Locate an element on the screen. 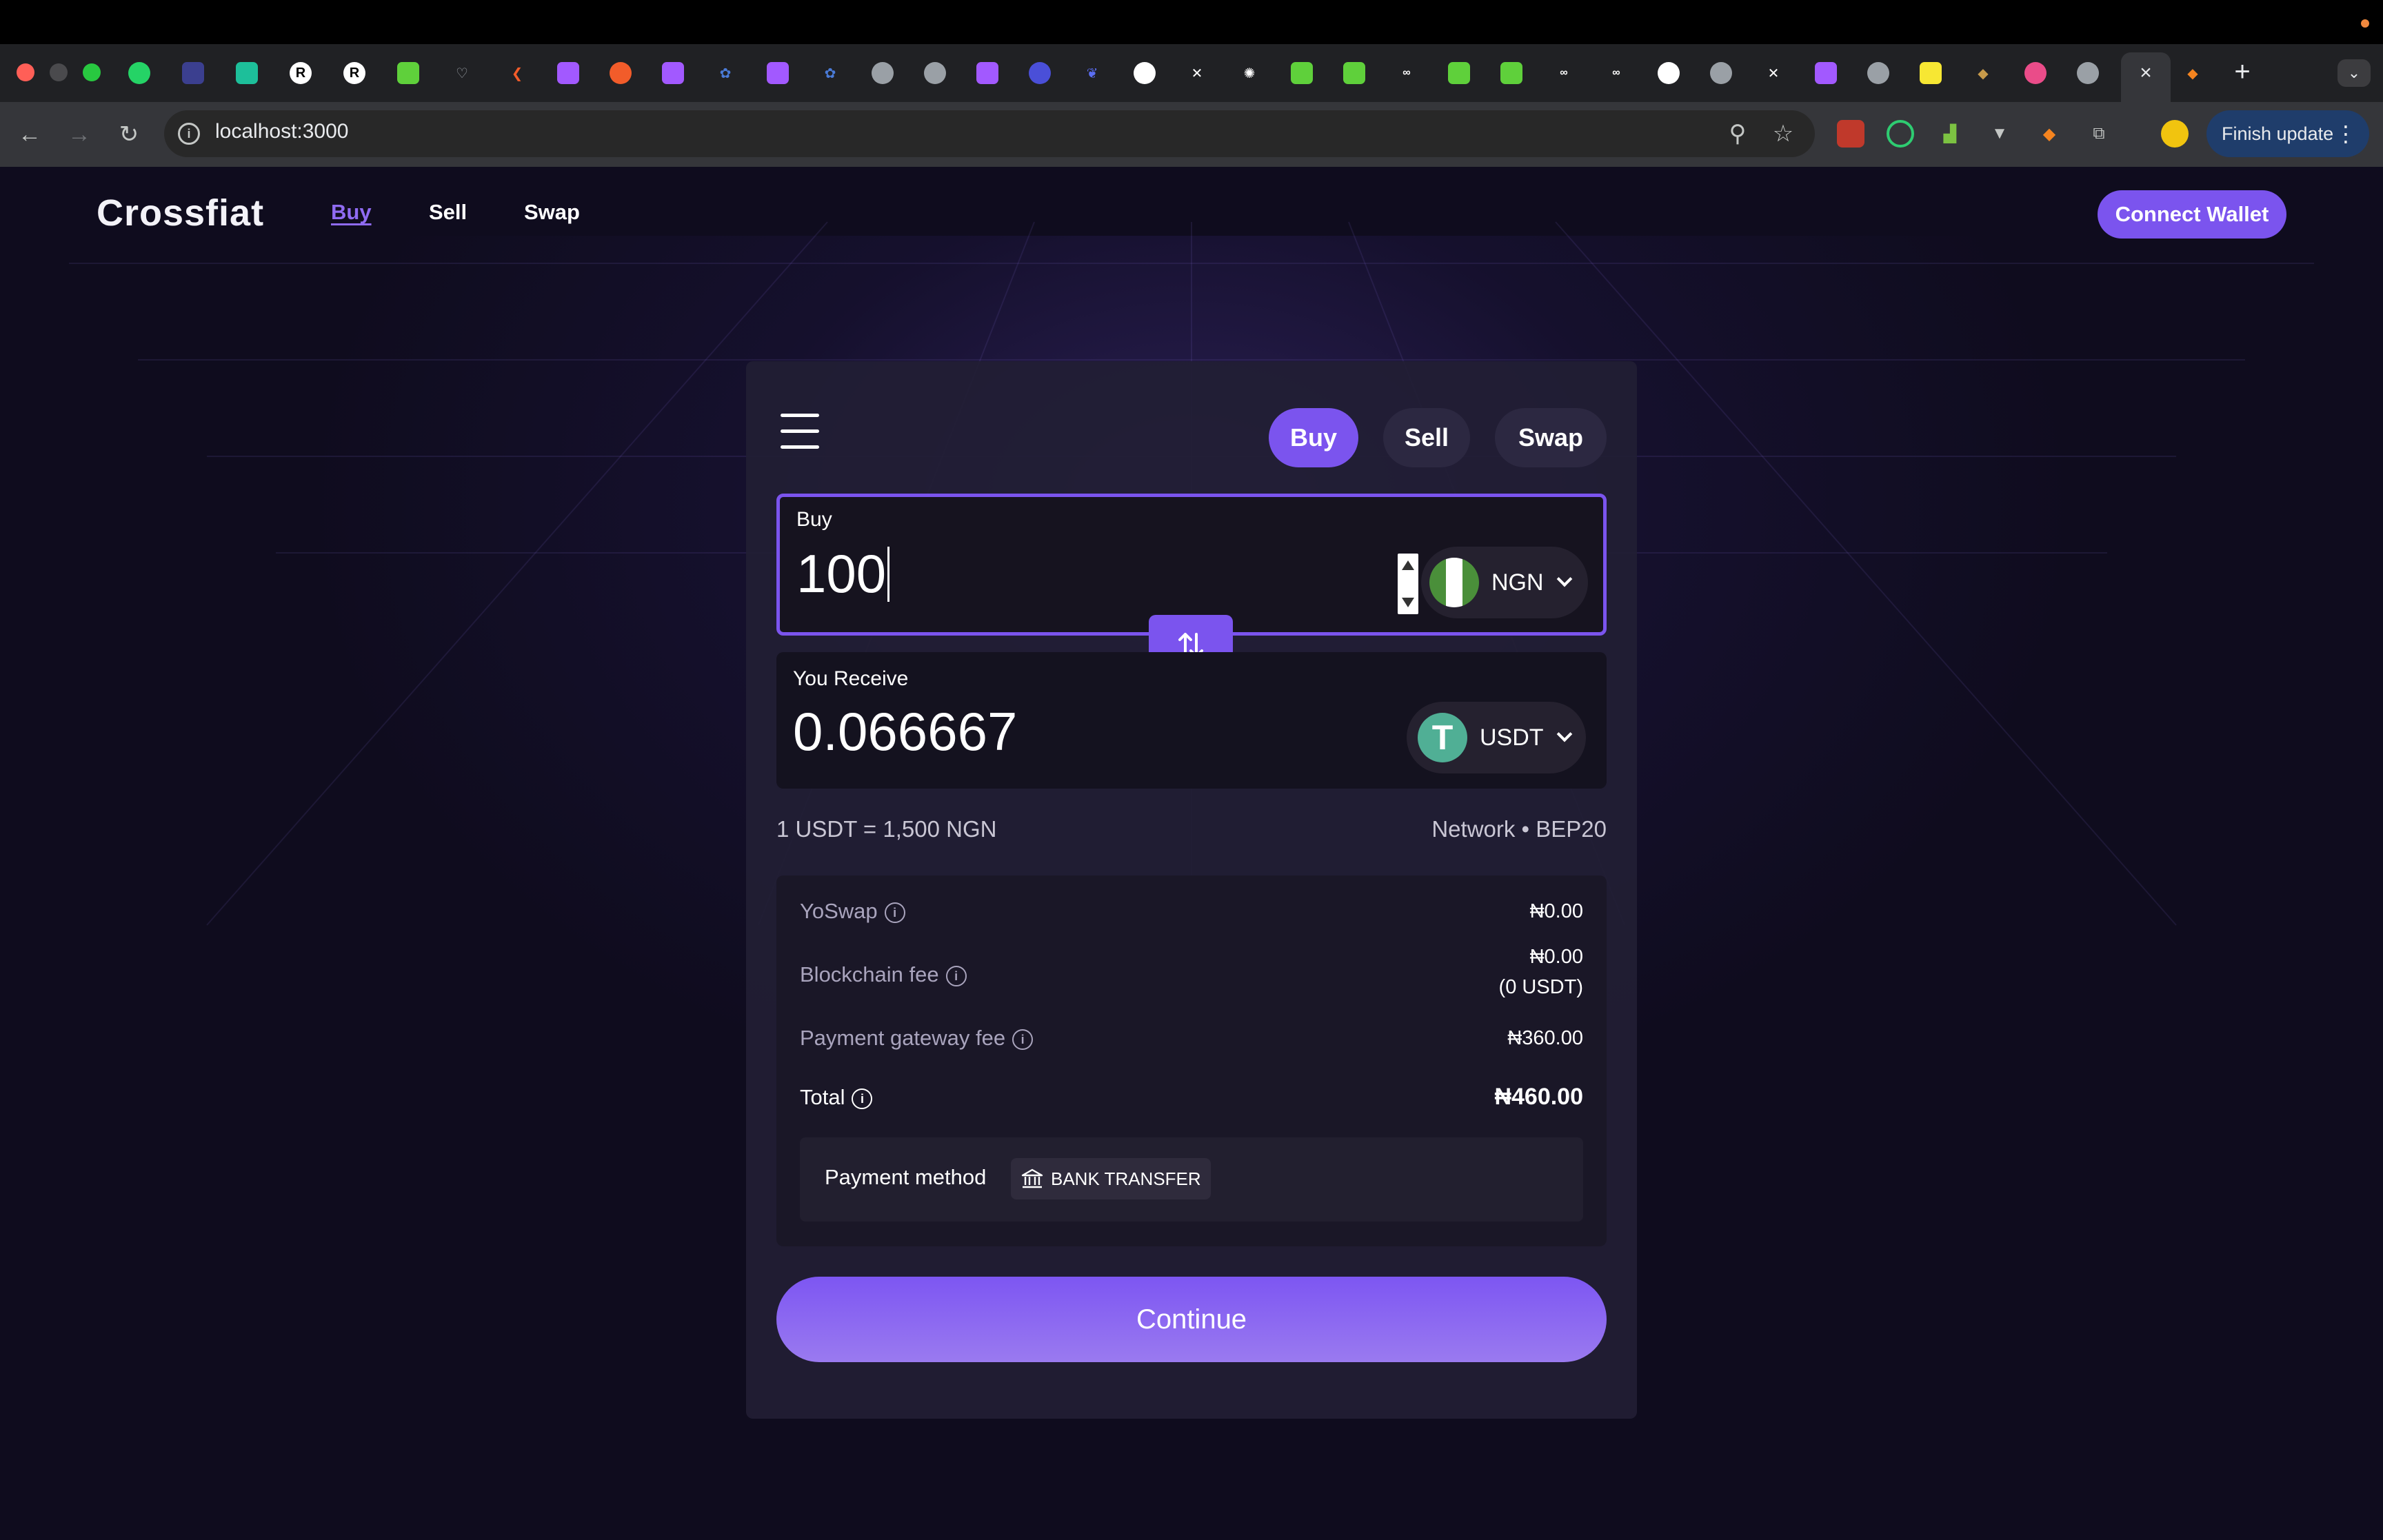 This screenshot has height=1540, width=2383. blockchain-fee-usdt: (0 USDT) is located at coordinates (1540, 987).